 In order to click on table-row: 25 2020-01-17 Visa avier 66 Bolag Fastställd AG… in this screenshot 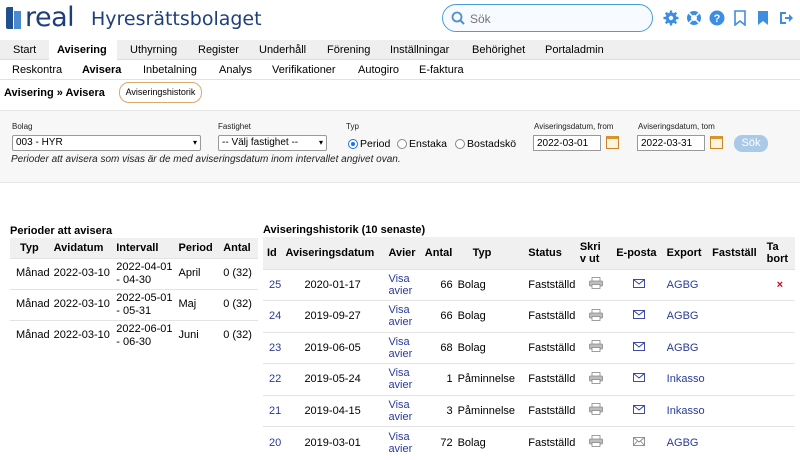, I will do `click(529, 284)`.